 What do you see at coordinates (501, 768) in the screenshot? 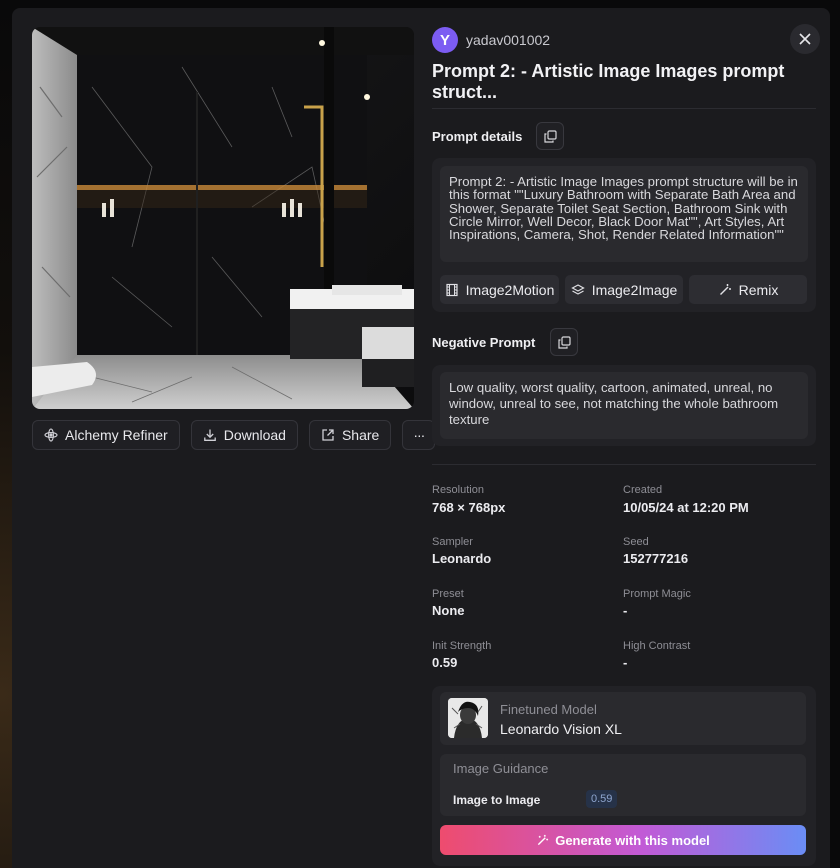
I see `image-guidance-title: Image Guidance` at bounding box center [501, 768].